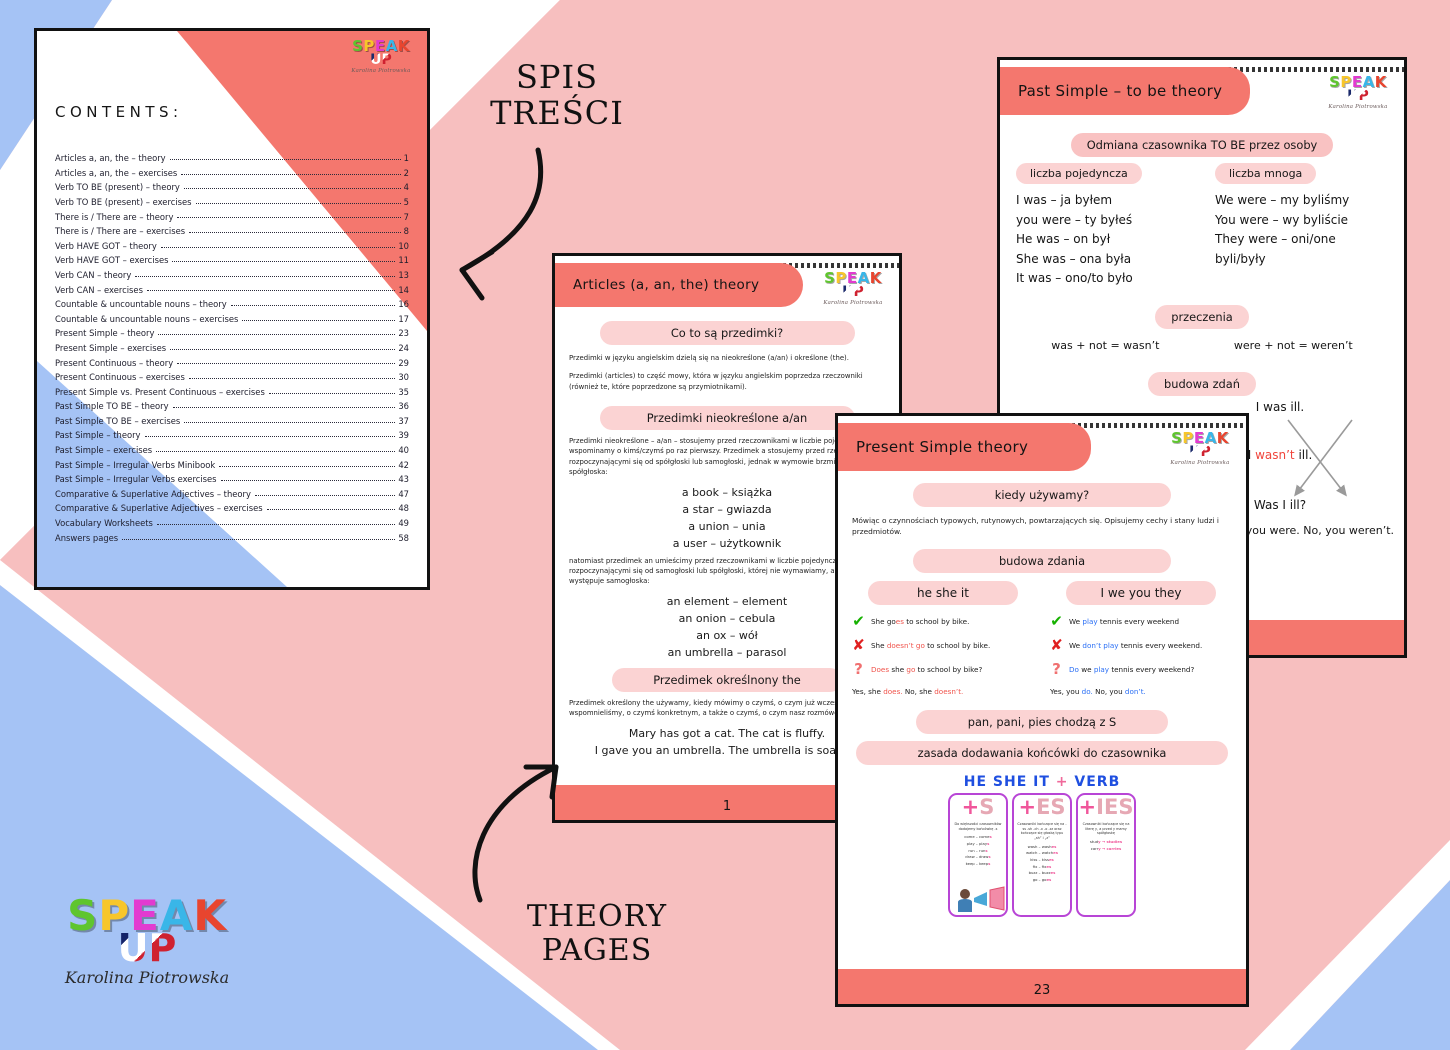  I want to click on toc-entry-label: Verb HAVE GOT – exercises, so click(112, 260).